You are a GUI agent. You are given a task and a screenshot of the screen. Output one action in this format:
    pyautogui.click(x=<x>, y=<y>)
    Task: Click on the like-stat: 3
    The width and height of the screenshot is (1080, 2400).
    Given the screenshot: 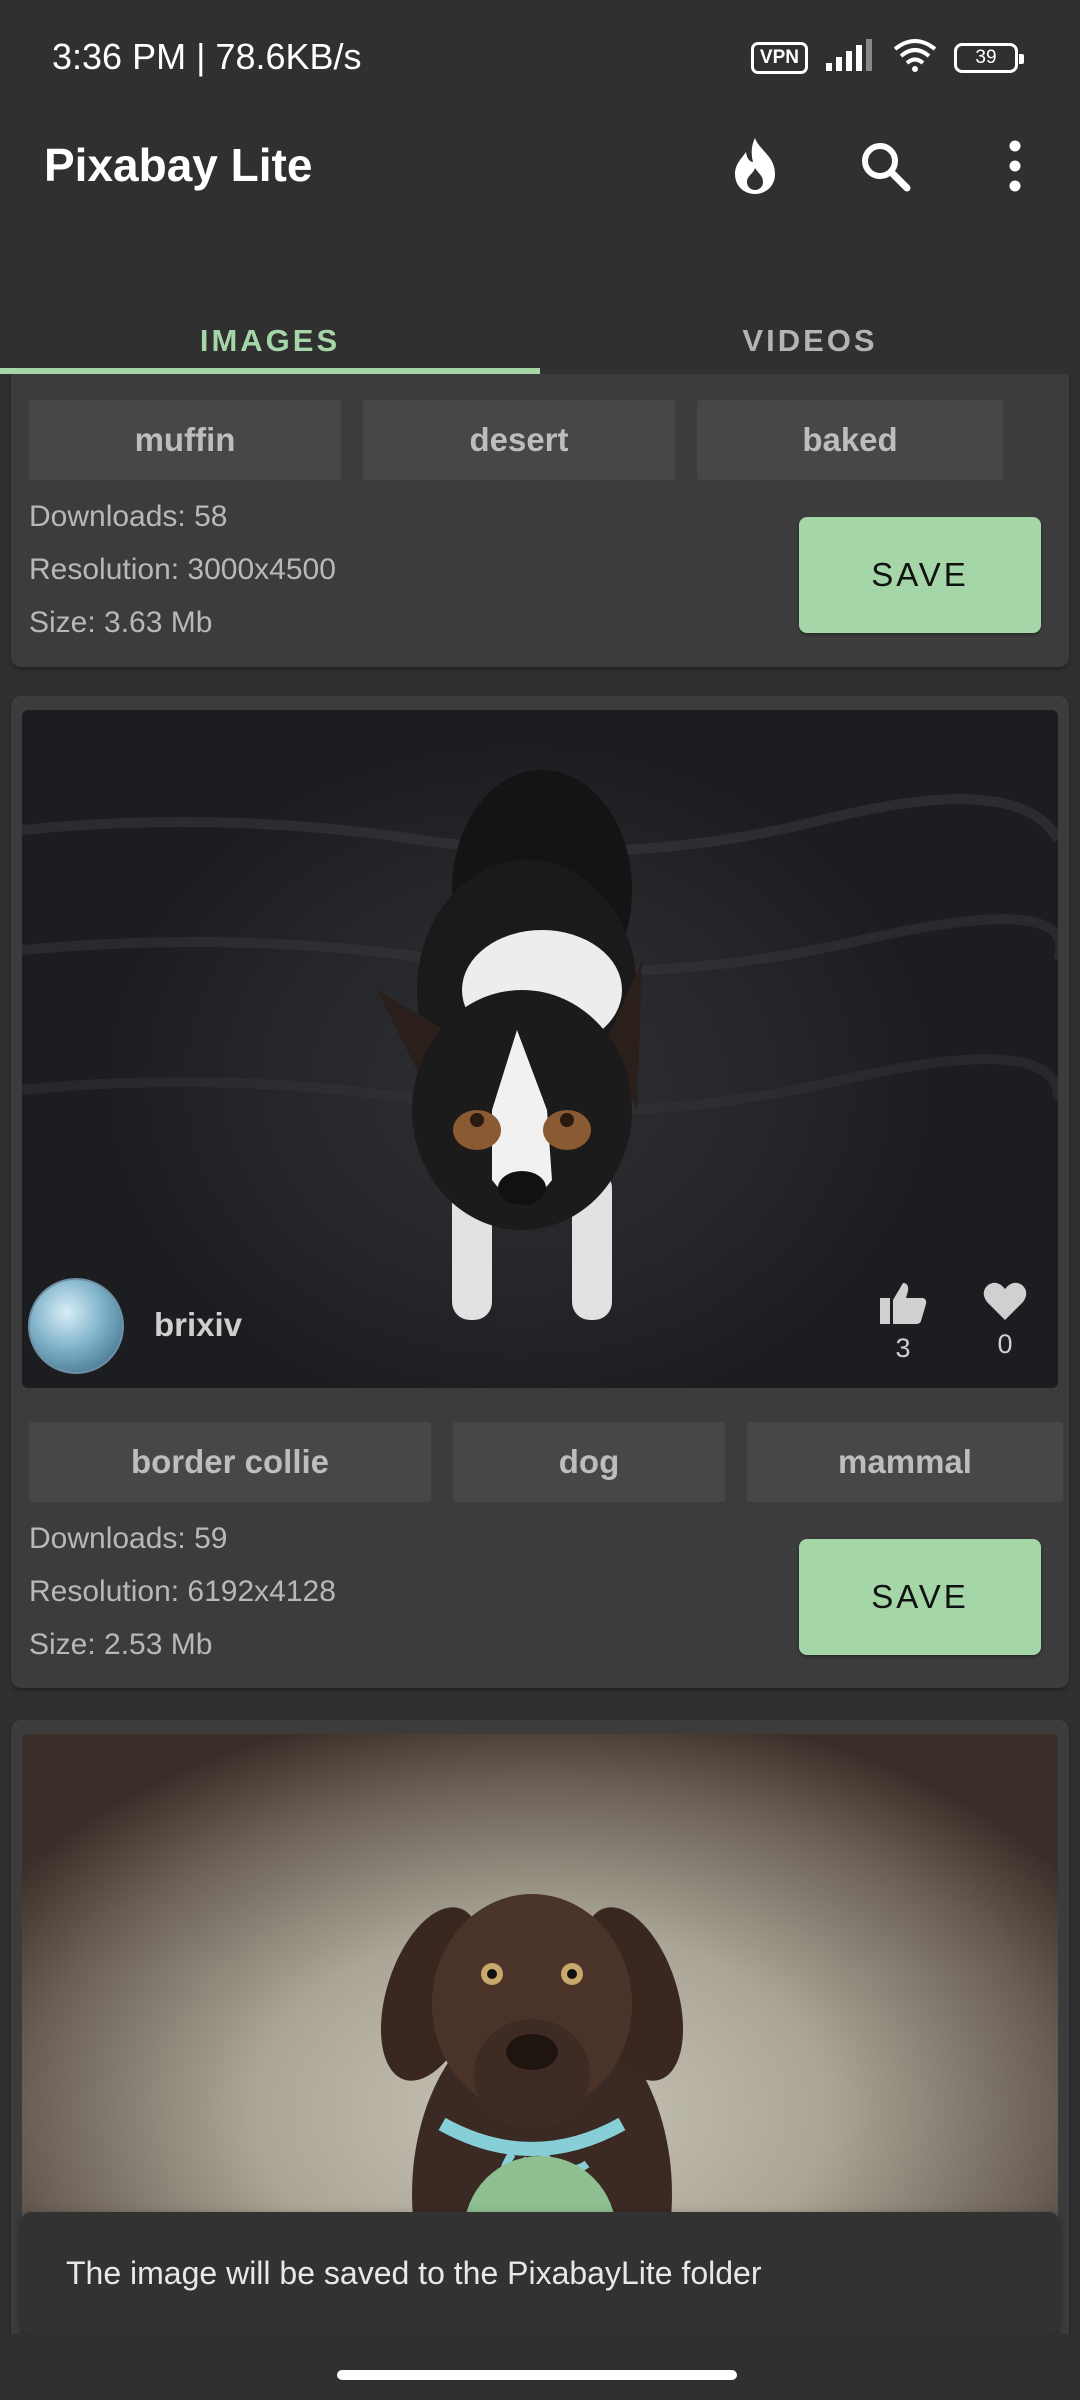 What is the action you would take?
    pyautogui.click(x=903, y=1322)
    